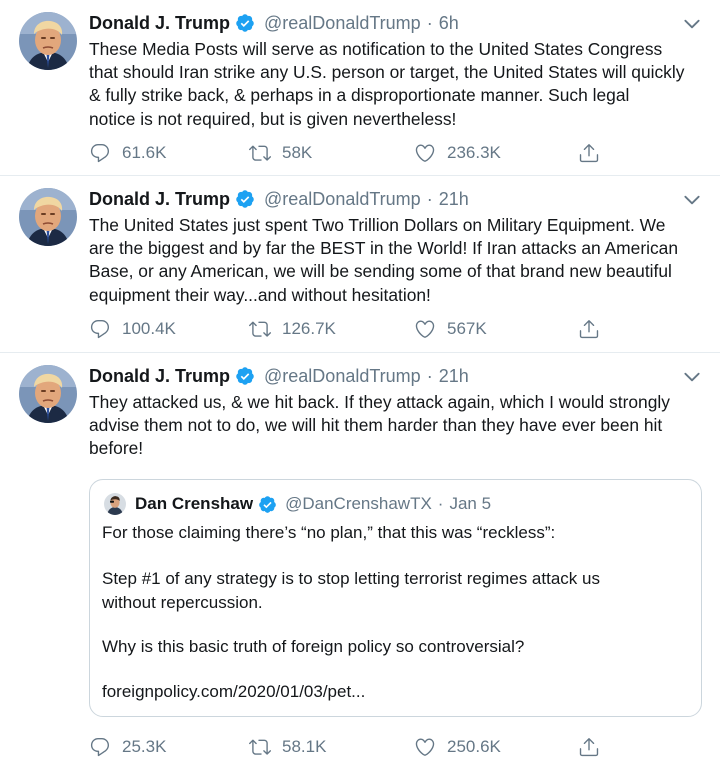  I want to click on reply-count: 25.3K, so click(144, 746).